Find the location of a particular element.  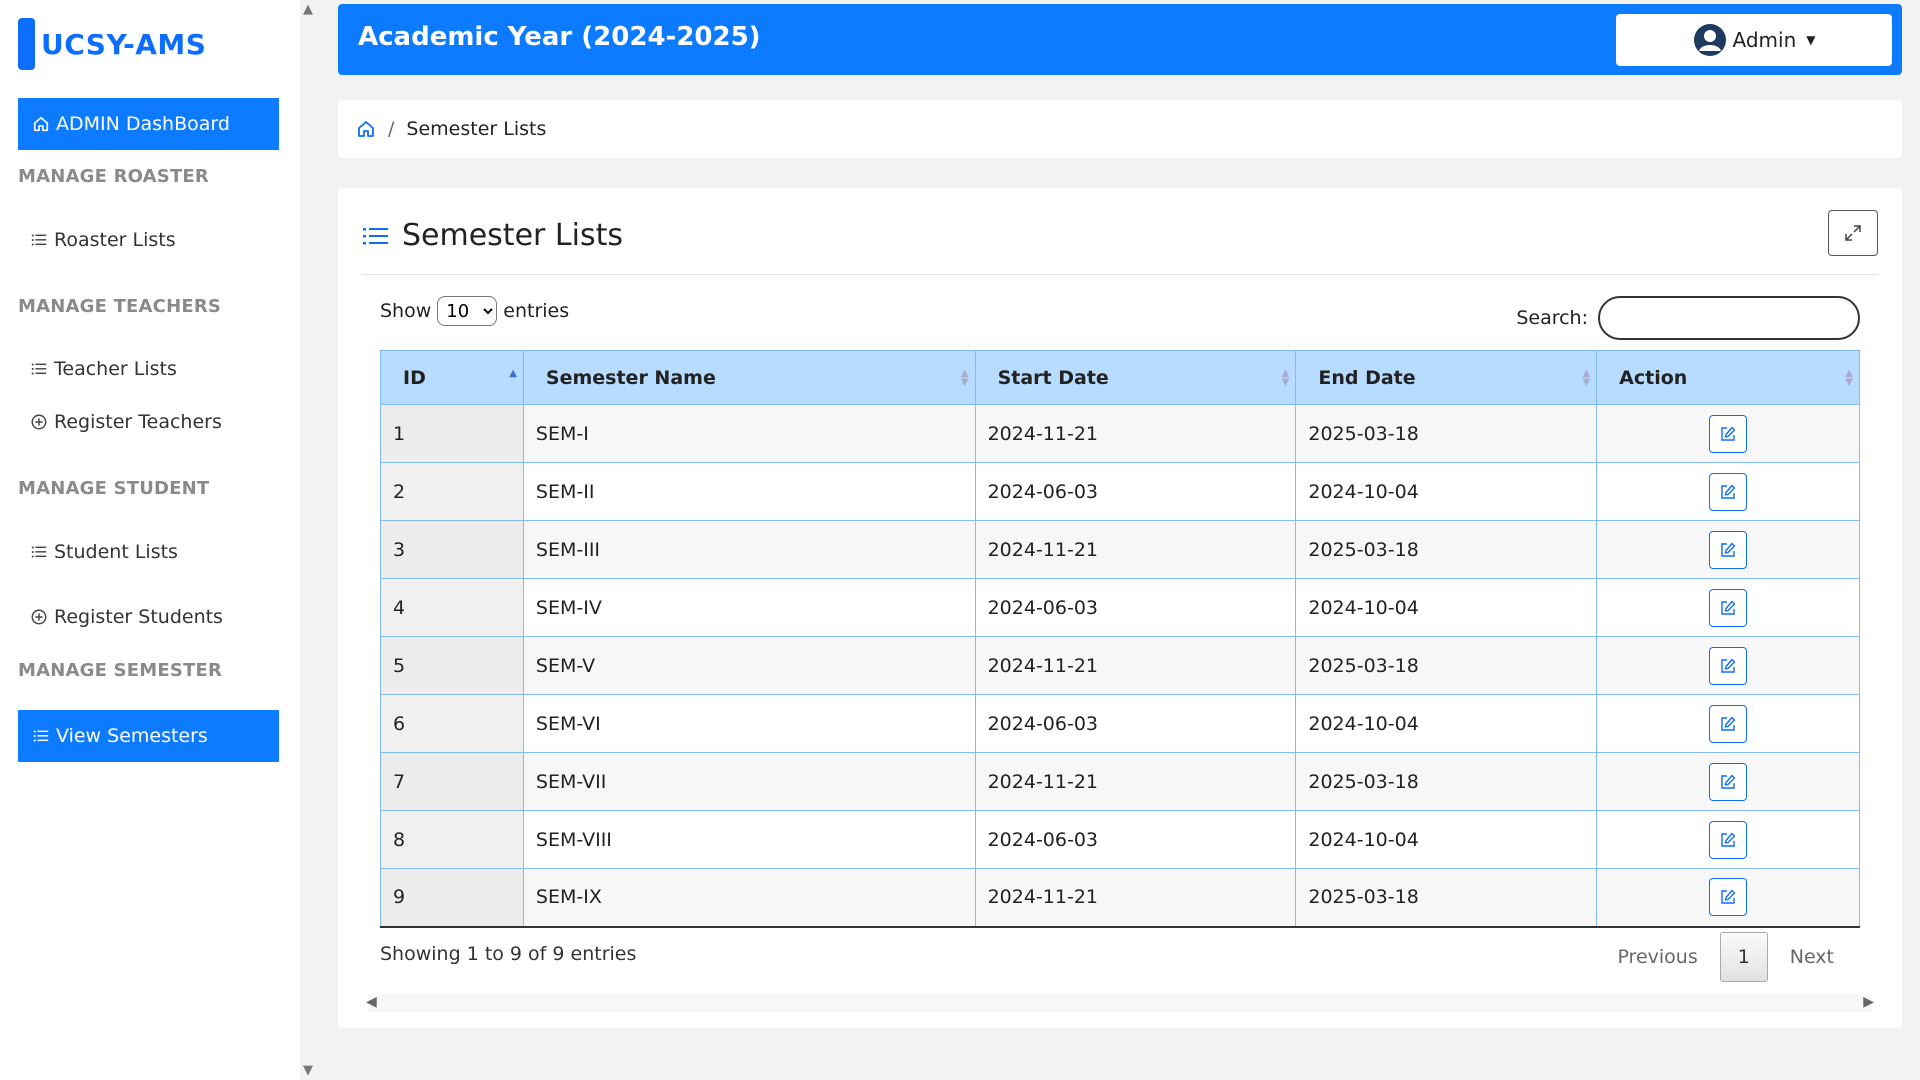

show-label: Show is located at coordinates (406, 311).